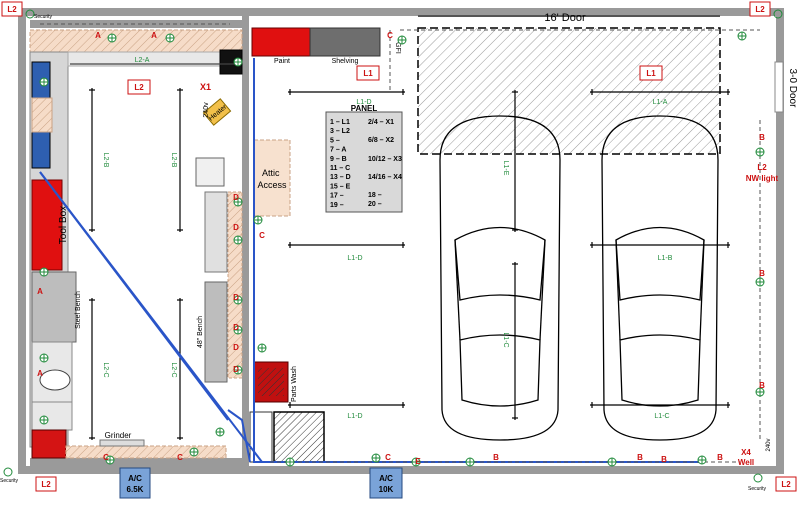 Image resolution: width=800 pixels, height=505 pixels. Describe the element at coordinates (105, 160) in the screenshot. I see `fixture-l2b-1: L2-B` at that location.